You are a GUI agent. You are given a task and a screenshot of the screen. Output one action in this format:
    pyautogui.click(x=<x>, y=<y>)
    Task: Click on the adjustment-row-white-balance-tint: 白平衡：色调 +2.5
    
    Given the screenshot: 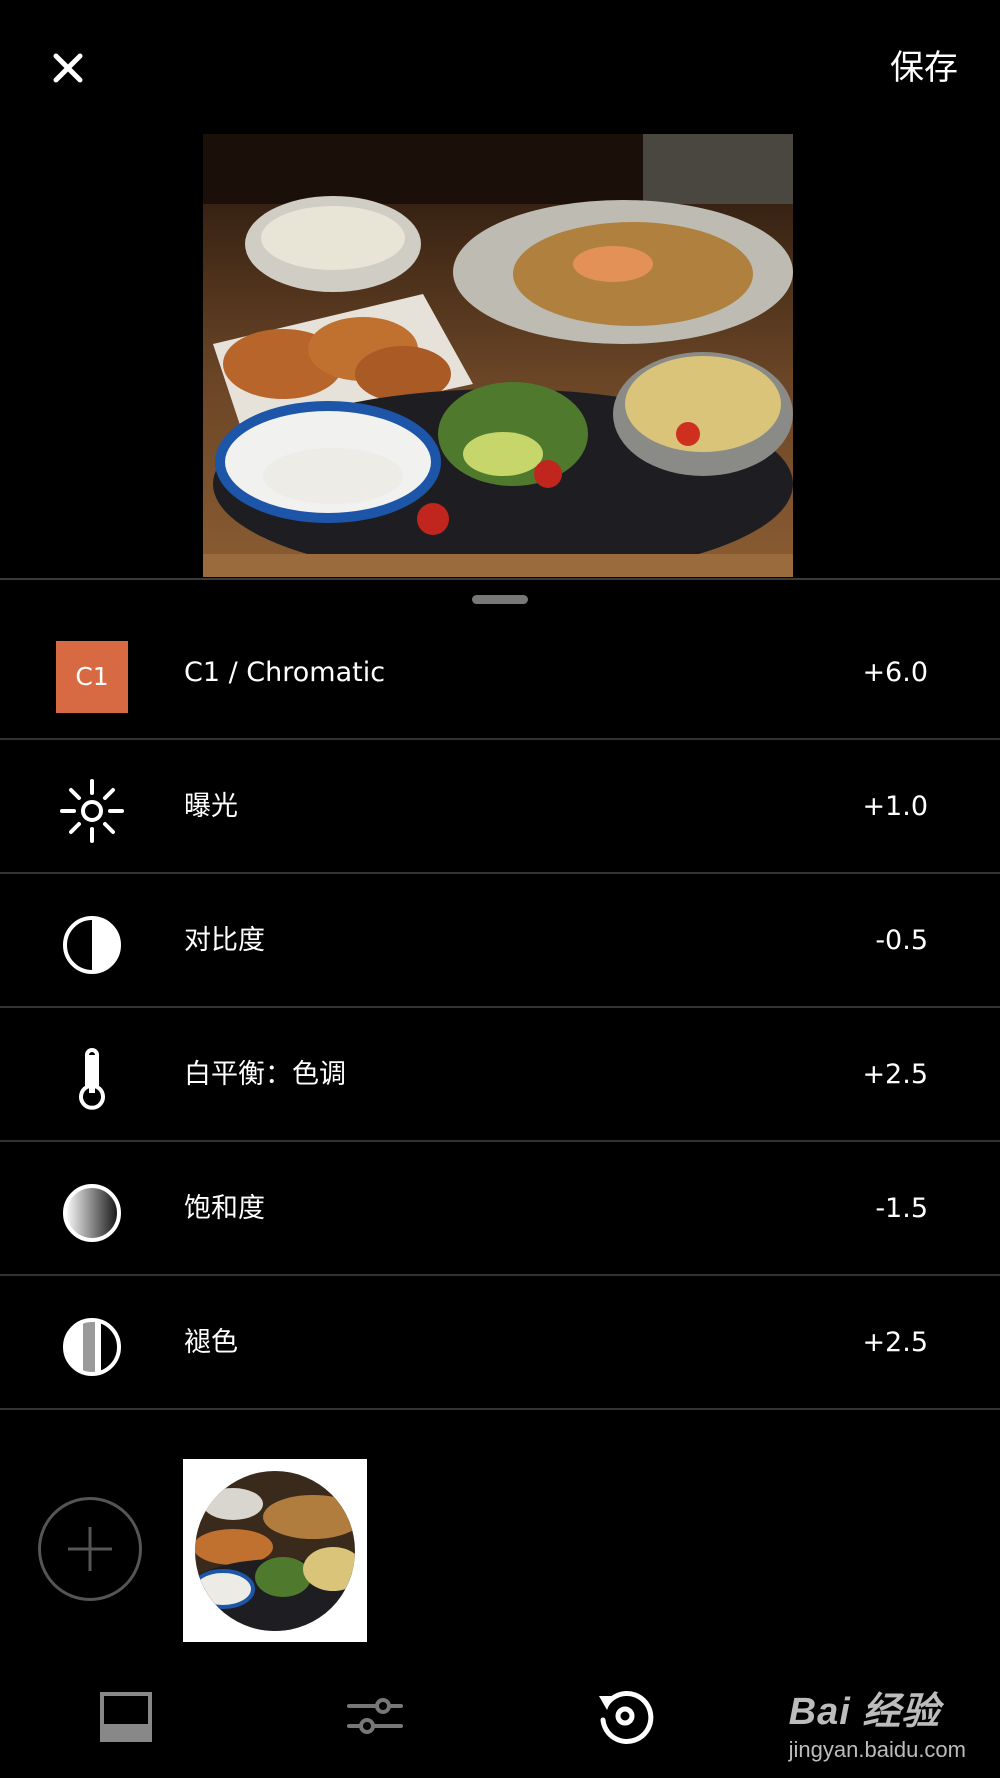 What is the action you would take?
    pyautogui.click(x=500, y=1075)
    